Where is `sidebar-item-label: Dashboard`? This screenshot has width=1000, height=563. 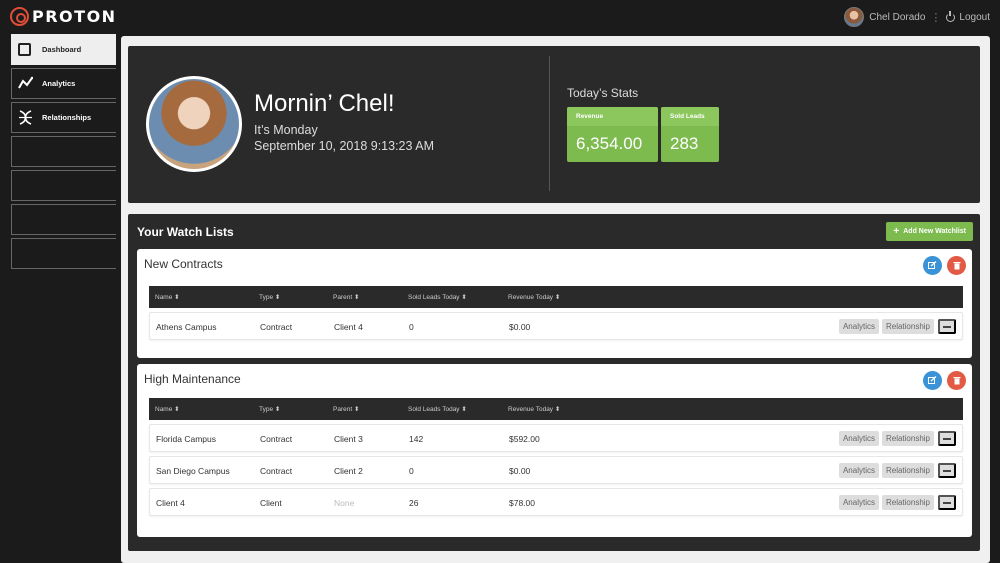
sidebar-item-label: Dashboard is located at coordinates (62, 49).